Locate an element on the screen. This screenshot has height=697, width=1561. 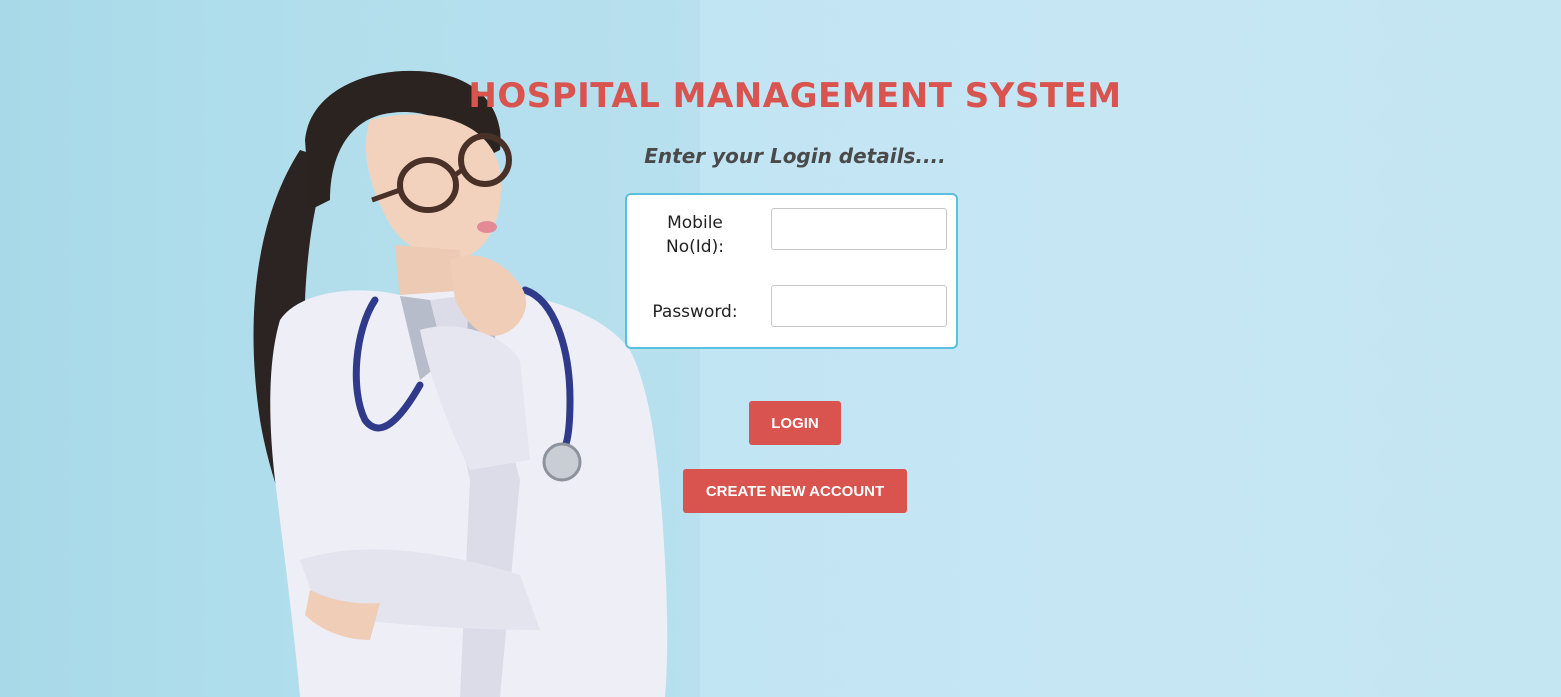
login-form-box: Mobile No(Id): Password: is located at coordinates (791, 271).